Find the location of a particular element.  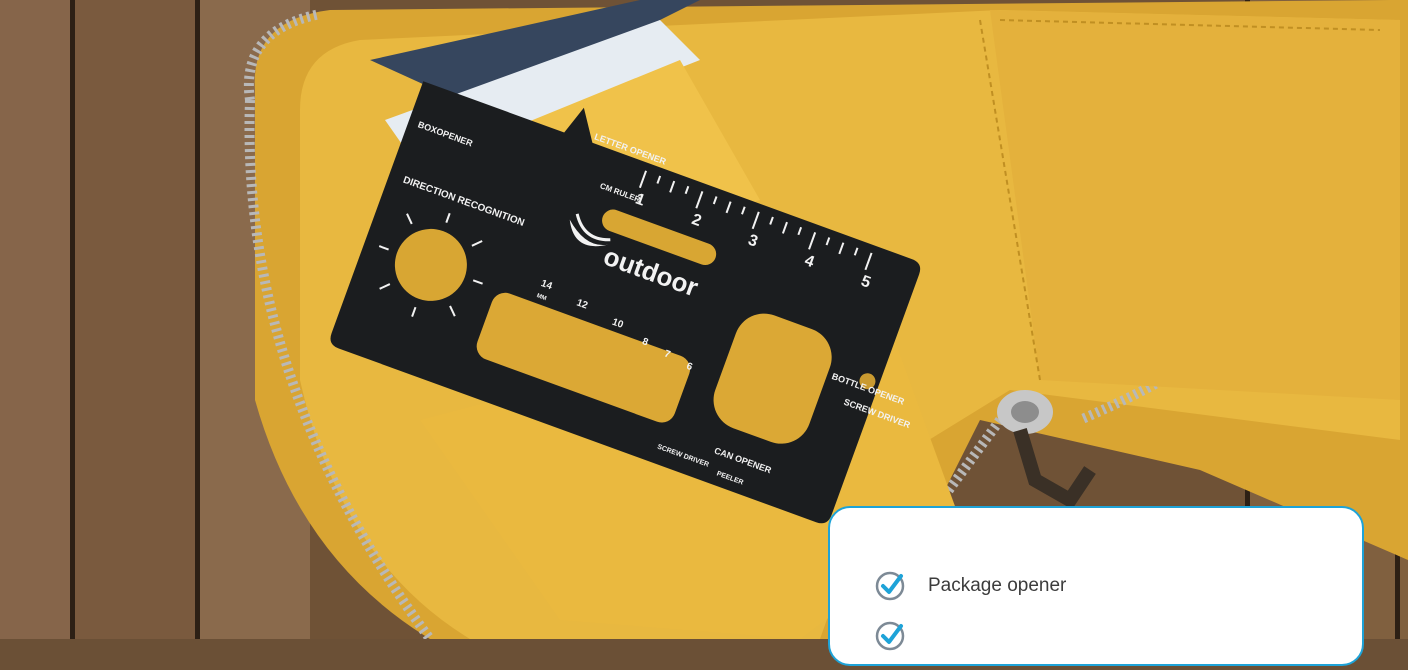

feature-list: Package opener is located at coordinates (970, 620).